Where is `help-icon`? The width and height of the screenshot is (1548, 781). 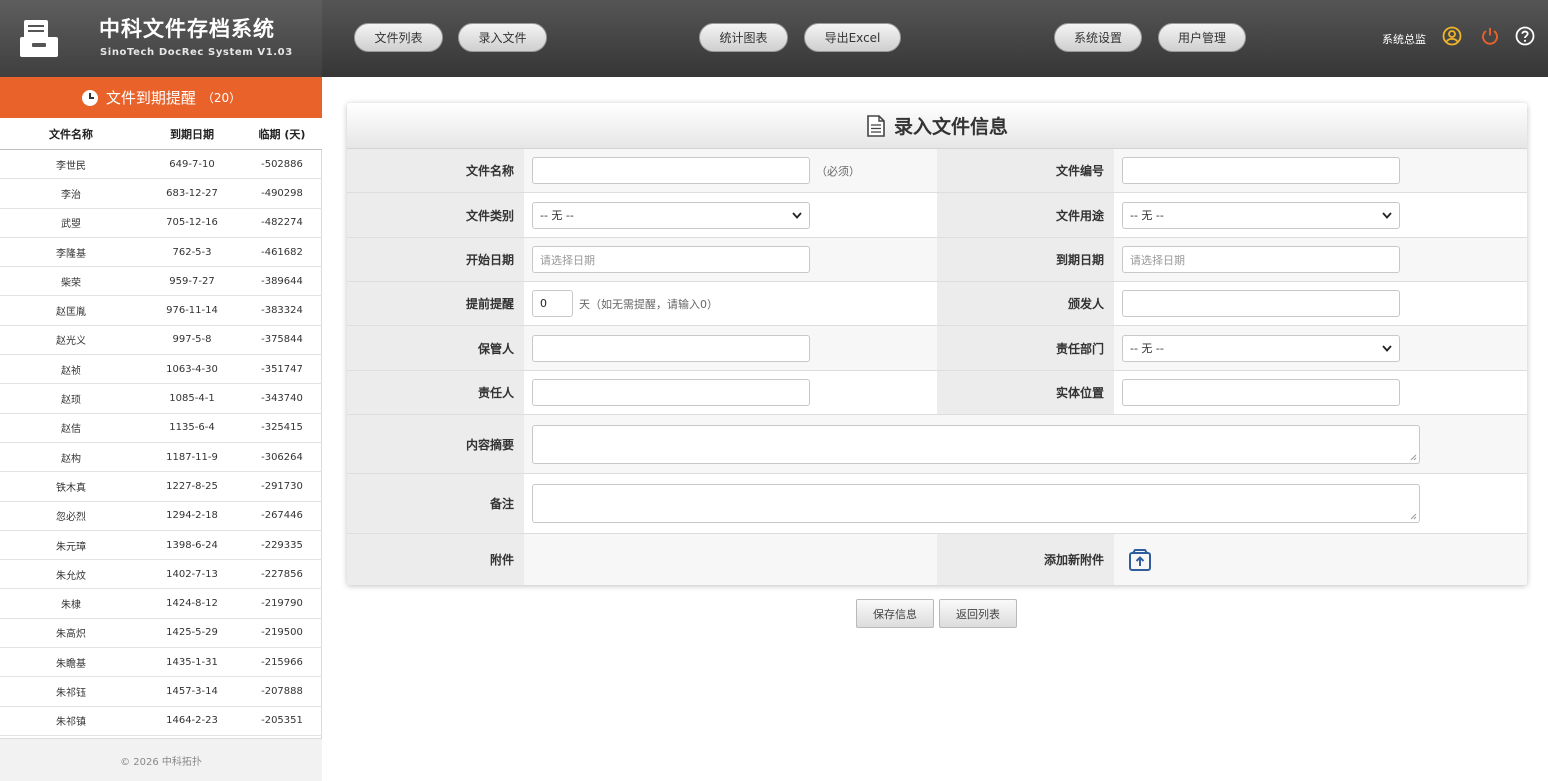
help-icon is located at coordinates (1525, 36).